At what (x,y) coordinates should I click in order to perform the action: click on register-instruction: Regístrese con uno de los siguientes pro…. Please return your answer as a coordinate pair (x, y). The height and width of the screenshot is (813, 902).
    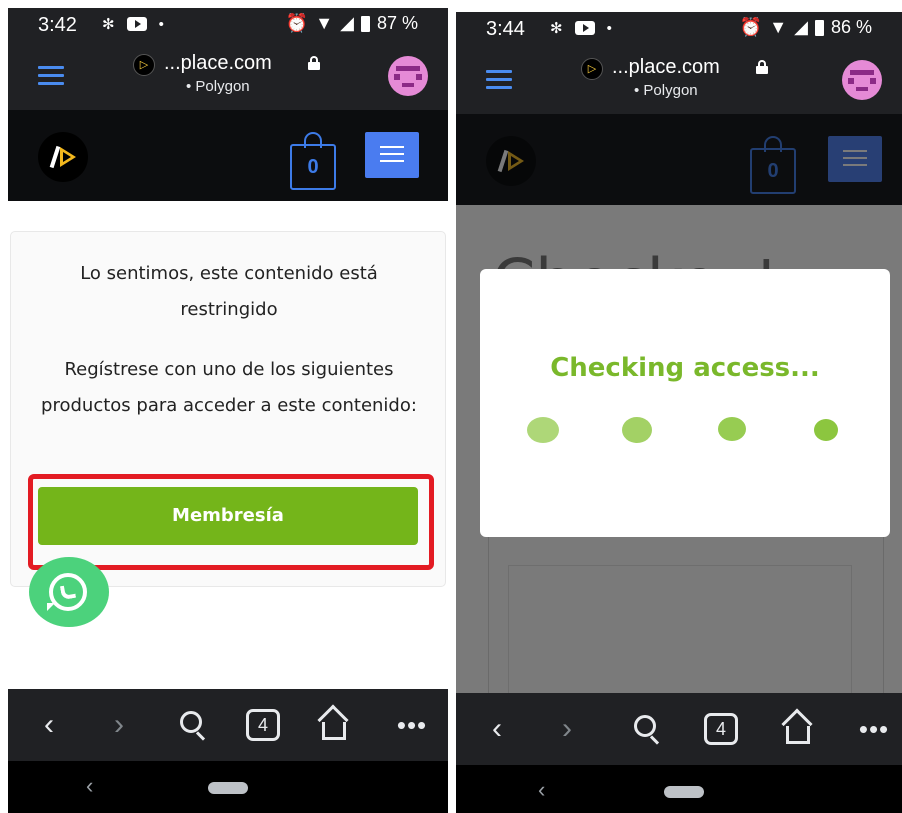
    Looking at the image, I should click on (229, 387).